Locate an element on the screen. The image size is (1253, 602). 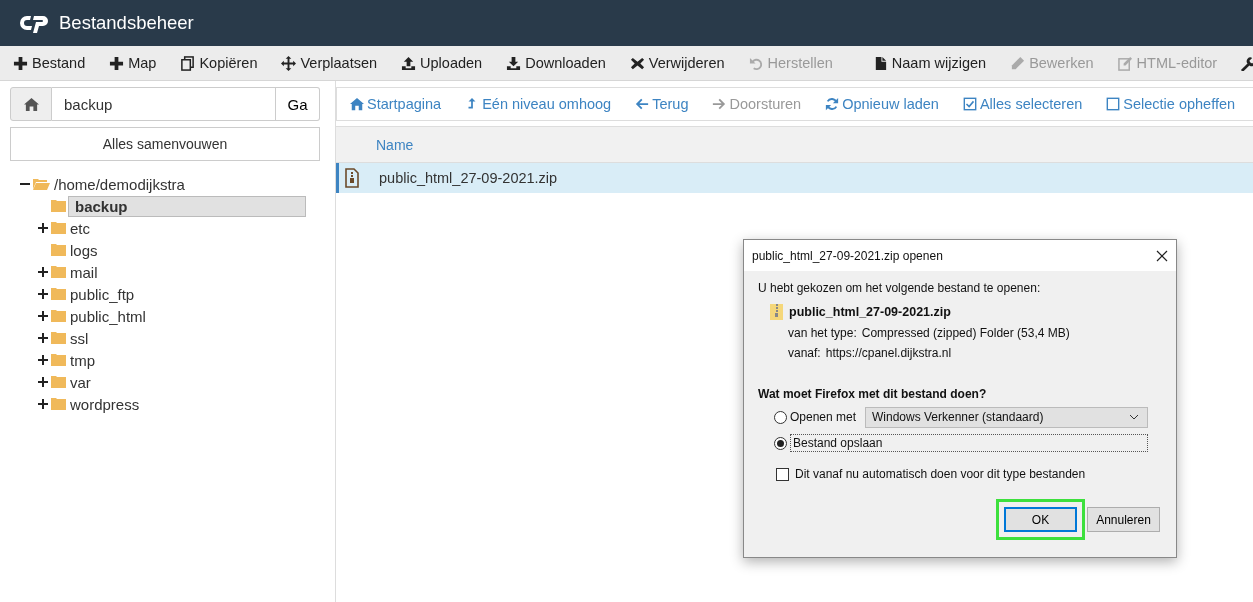
dialog-button: OK is located at coordinates (1040, 519).